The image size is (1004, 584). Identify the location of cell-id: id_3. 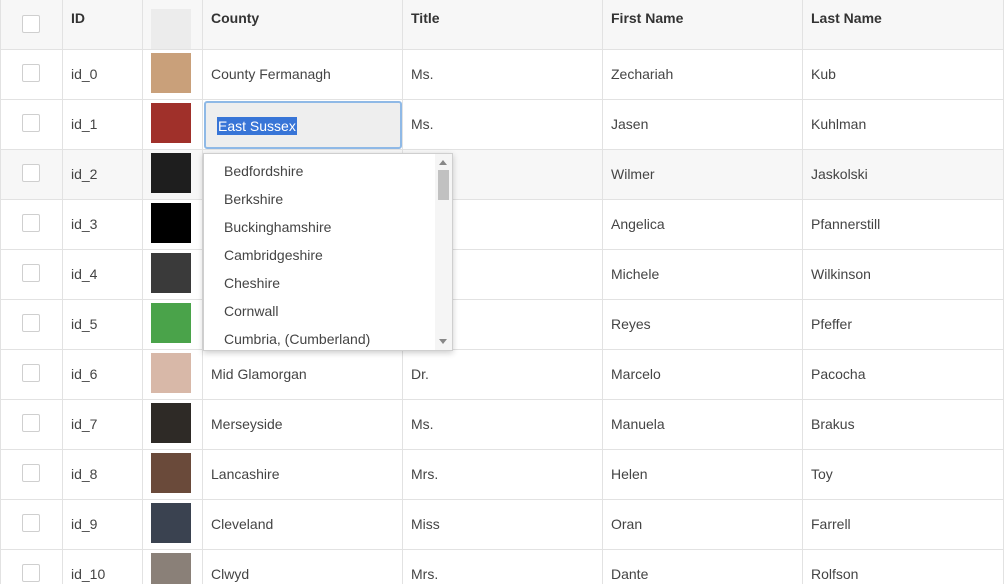
(103, 224).